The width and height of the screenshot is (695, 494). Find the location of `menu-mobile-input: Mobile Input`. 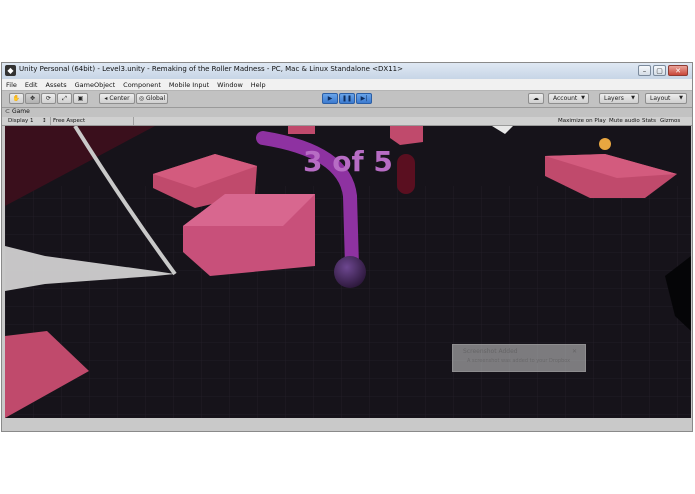

menu-mobile-input: Mobile Input is located at coordinates (189, 85).